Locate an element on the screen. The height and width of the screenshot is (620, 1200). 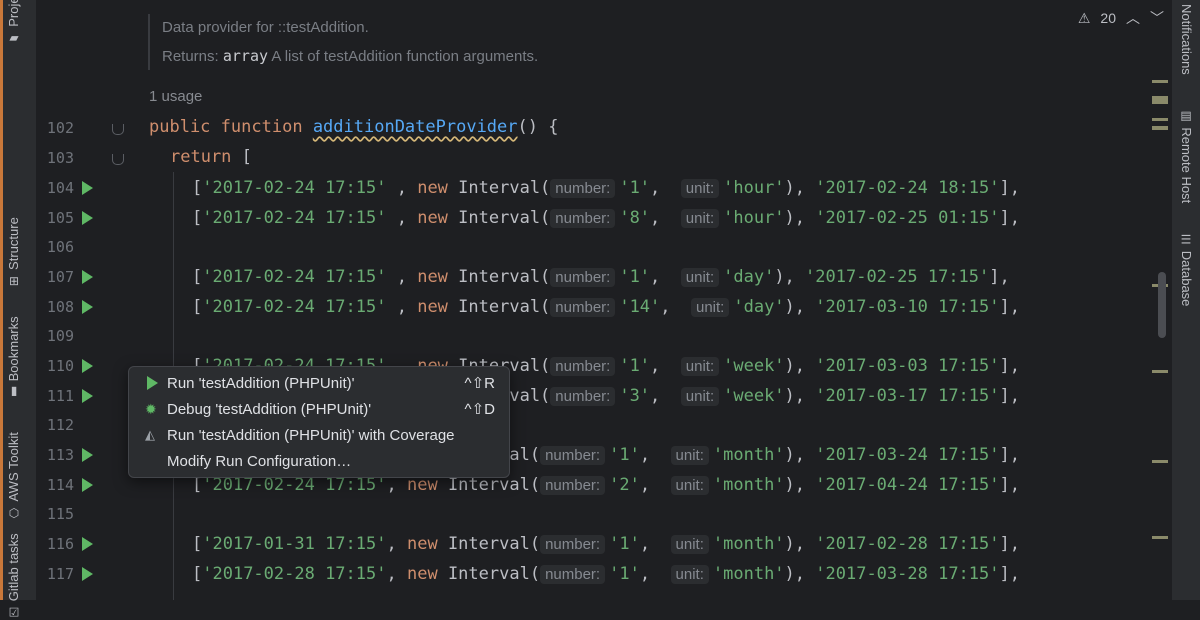
right-tool-strip: Notifications ▤ Remote Host ☰ Database is located at coordinates (1185, 300).